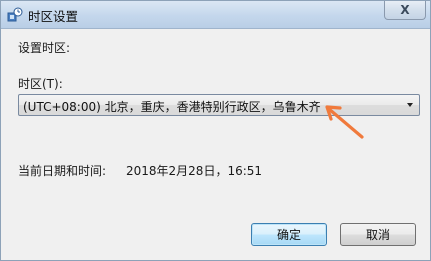 Image resolution: width=431 pixels, height=261 pixels. What do you see at coordinates (410, 105) in the screenshot?
I see `chevron-down-icon` at bounding box center [410, 105].